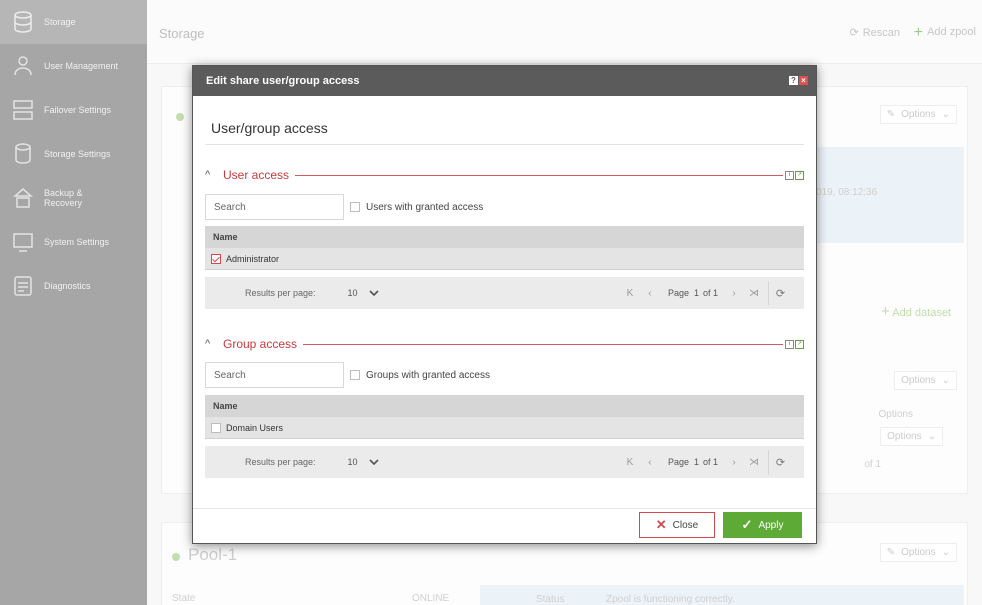  What do you see at coordinates (793, 80) in the screenshot?
I see `help-icon: ?` at bounding box center [793, 80].